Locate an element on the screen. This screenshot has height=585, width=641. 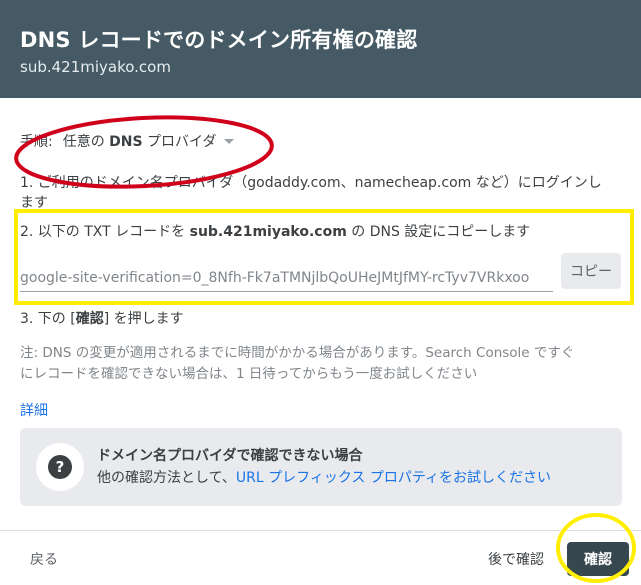
step3-prefix: 3. 下の [ is located at coordinates (48, 319).